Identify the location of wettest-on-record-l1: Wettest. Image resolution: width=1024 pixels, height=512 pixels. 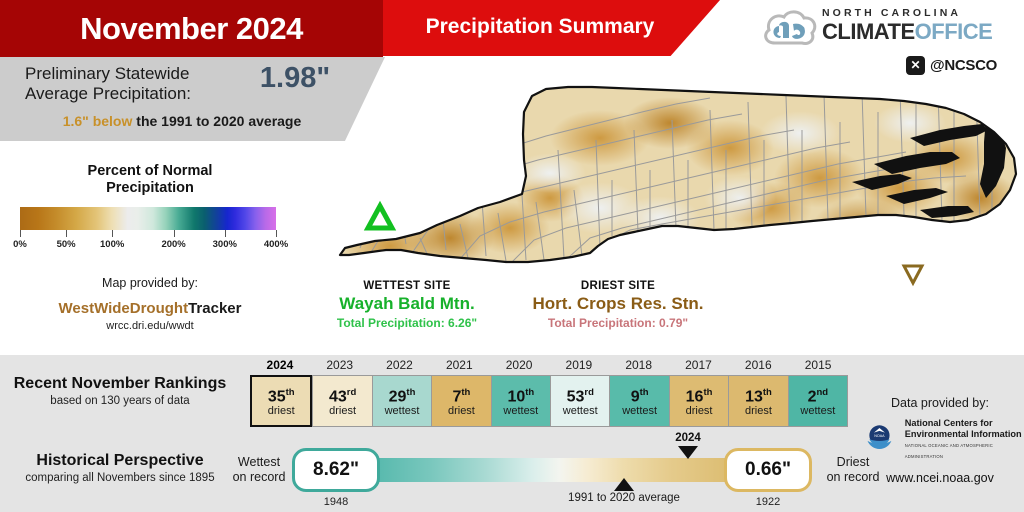
(259, 462).